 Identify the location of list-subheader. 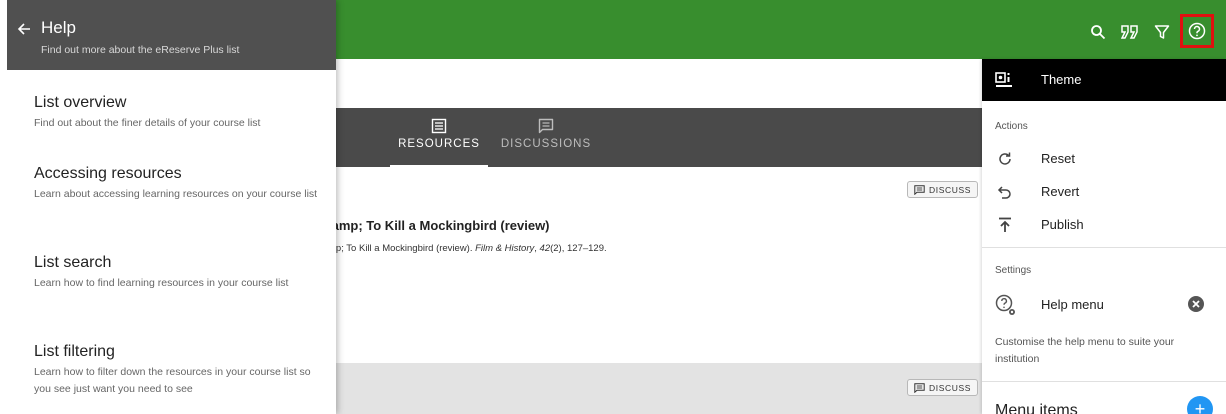
(659, 83).